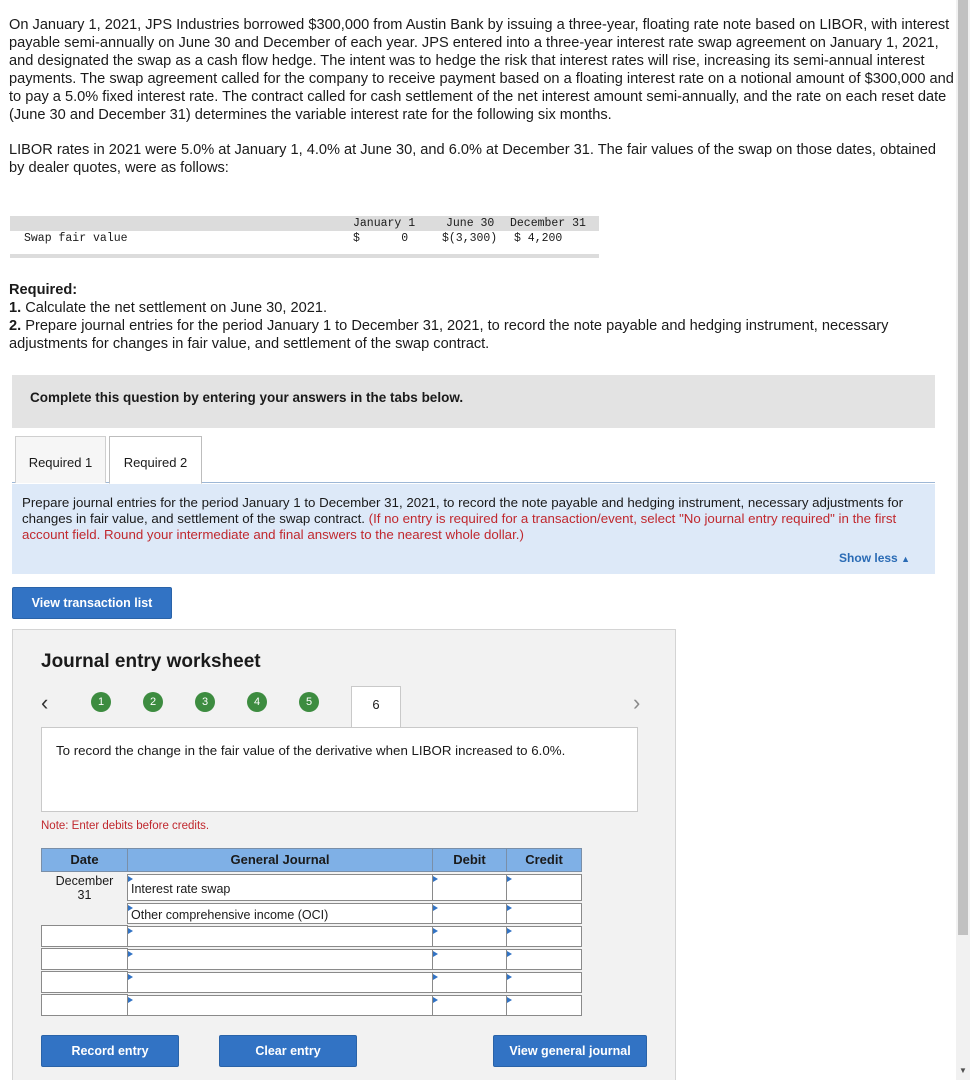 This screenshot has height=1080, width=970. What do you see at coordinates (280, 860) in the screenshot?
I see `header-general-journal: General Journal` at bounding box center [280, 860].